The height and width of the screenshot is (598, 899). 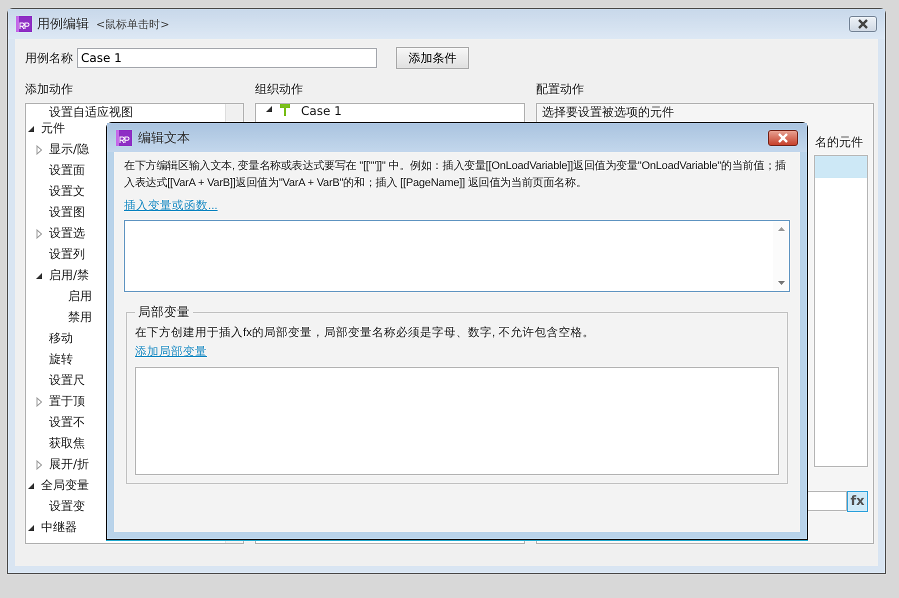 I want to click on tree-item-label: 设置选, so click(x=67, y=233).